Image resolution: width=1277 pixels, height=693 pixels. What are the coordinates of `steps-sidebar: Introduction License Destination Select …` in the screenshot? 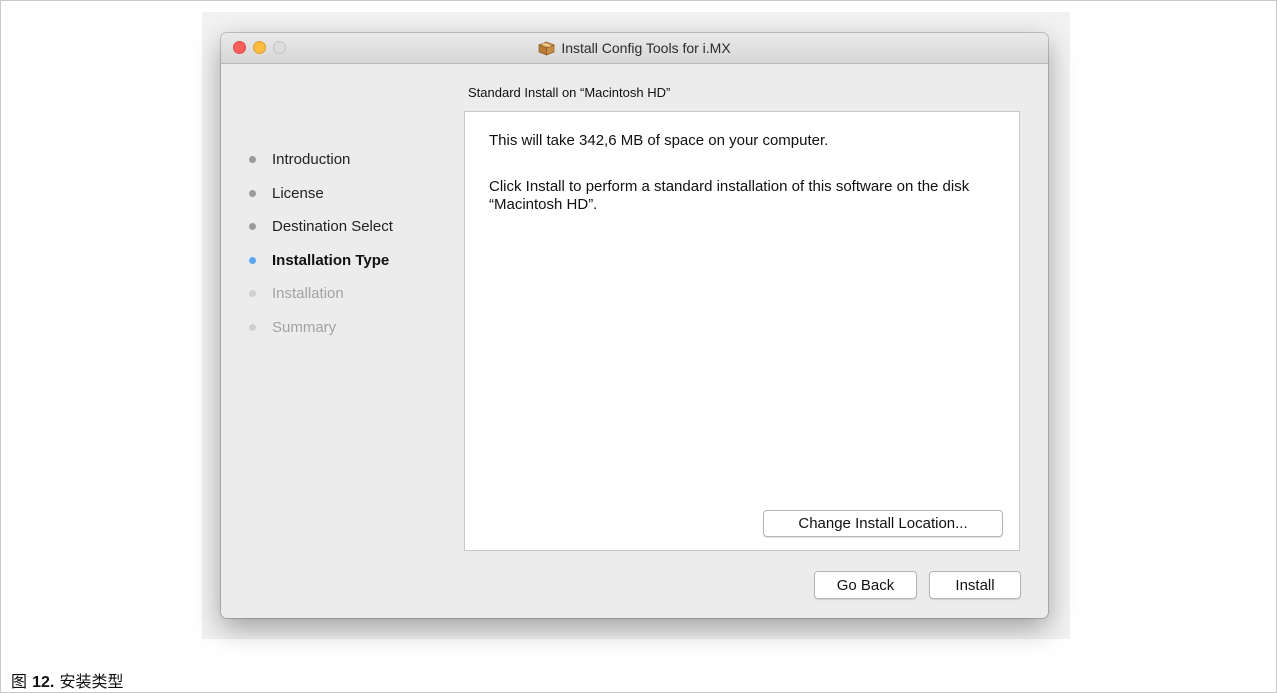 It's located at (321, 243).